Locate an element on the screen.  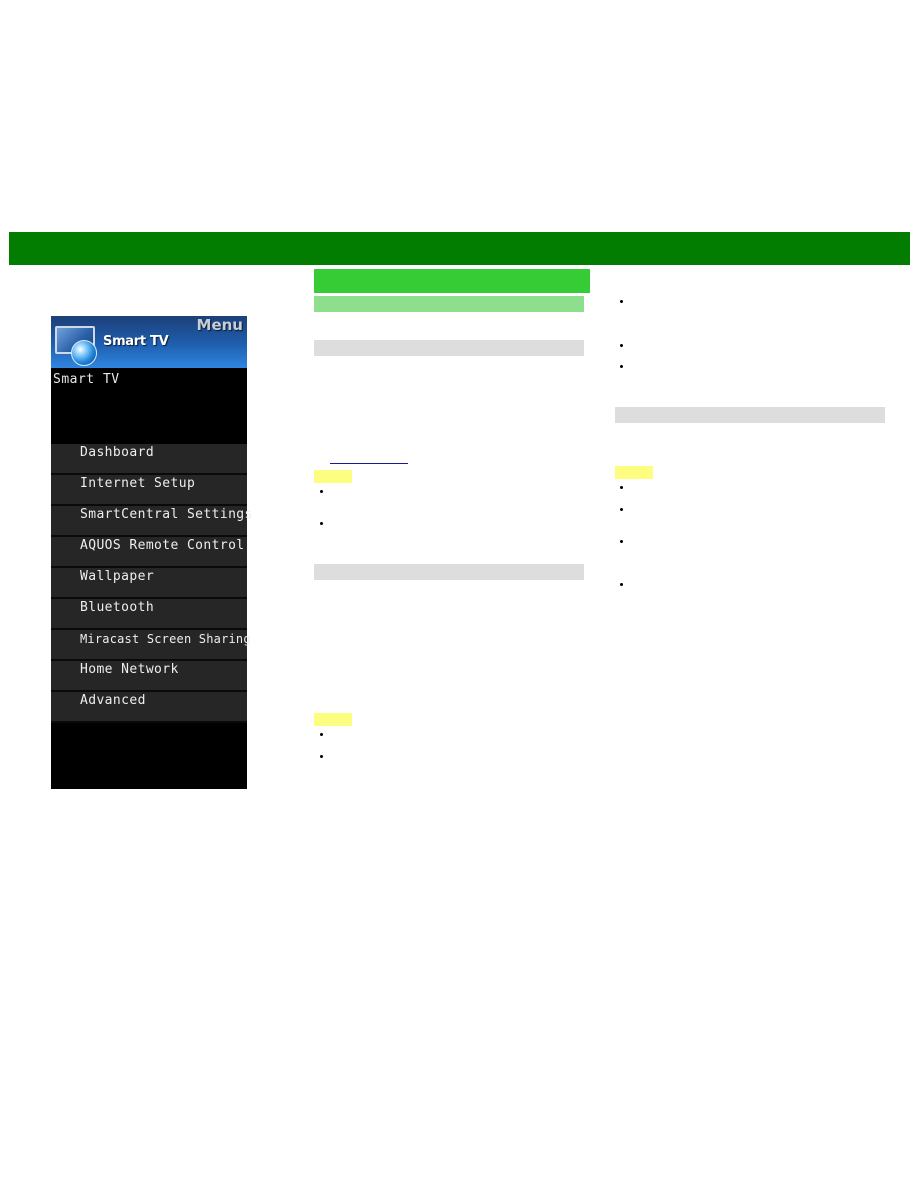
menu-label: Menu is located at coordinates (219, 325).